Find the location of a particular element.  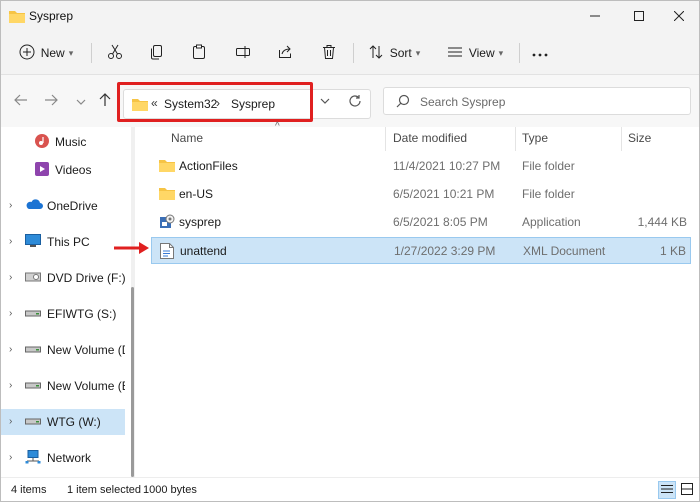

videos-icon is located at coordinates (42, 170).